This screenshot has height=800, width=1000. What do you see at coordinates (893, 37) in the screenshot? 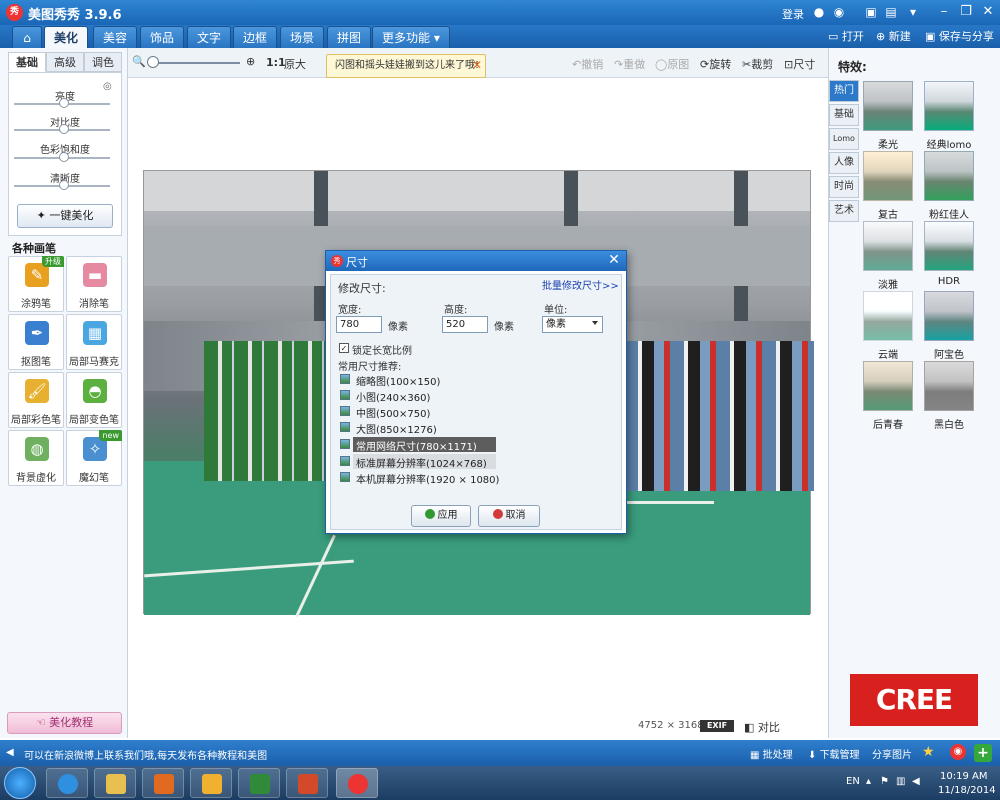
I see `new-button: ⊕ 新建` at bounding box center [893, 37].